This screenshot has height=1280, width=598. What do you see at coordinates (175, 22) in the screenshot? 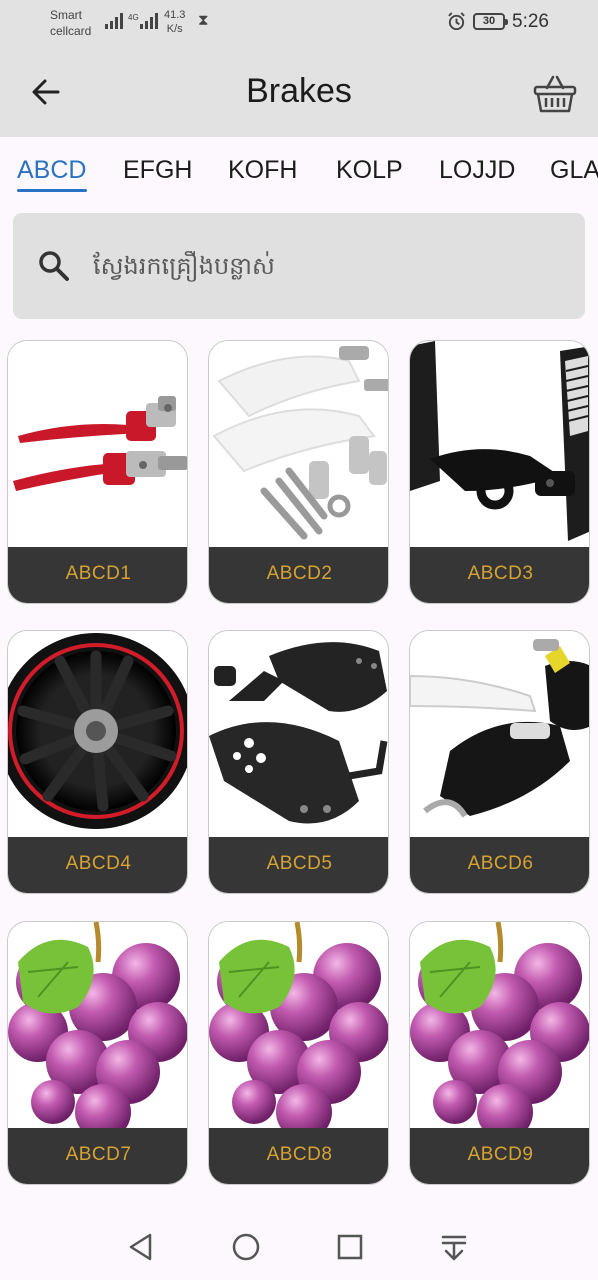
I see `network-speed: 41.3 K/s` at bounding box center [175, 22].